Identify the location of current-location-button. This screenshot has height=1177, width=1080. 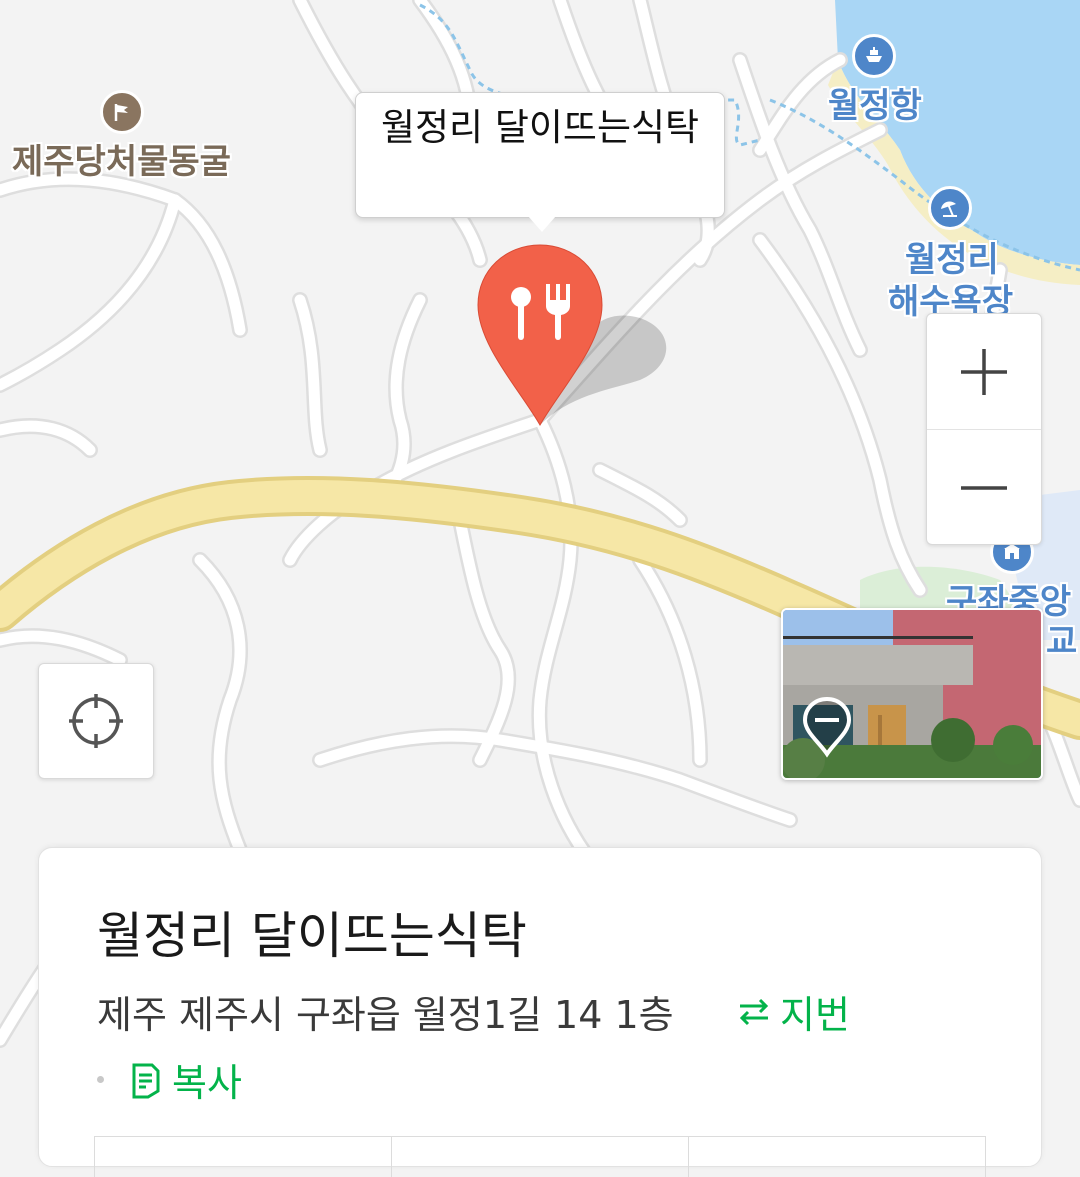
(96, 721).